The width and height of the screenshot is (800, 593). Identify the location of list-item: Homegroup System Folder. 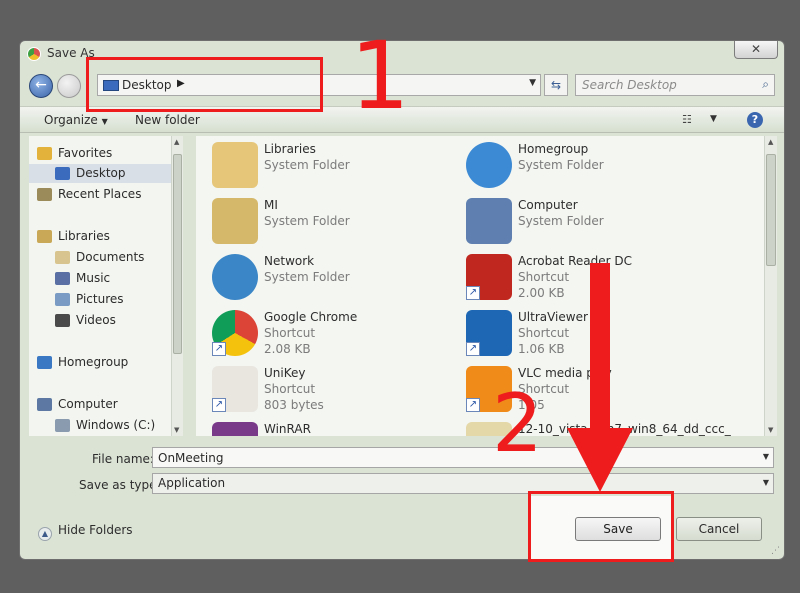
(576, 166).